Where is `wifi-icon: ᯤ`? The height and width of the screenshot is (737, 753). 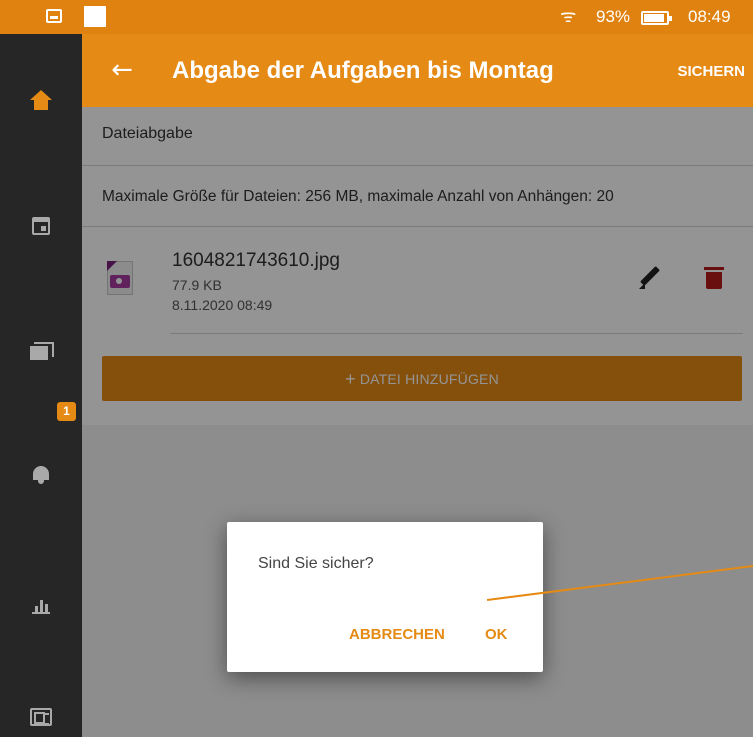
wifi-icon: ᯤ is located at coordinates (568, 16).